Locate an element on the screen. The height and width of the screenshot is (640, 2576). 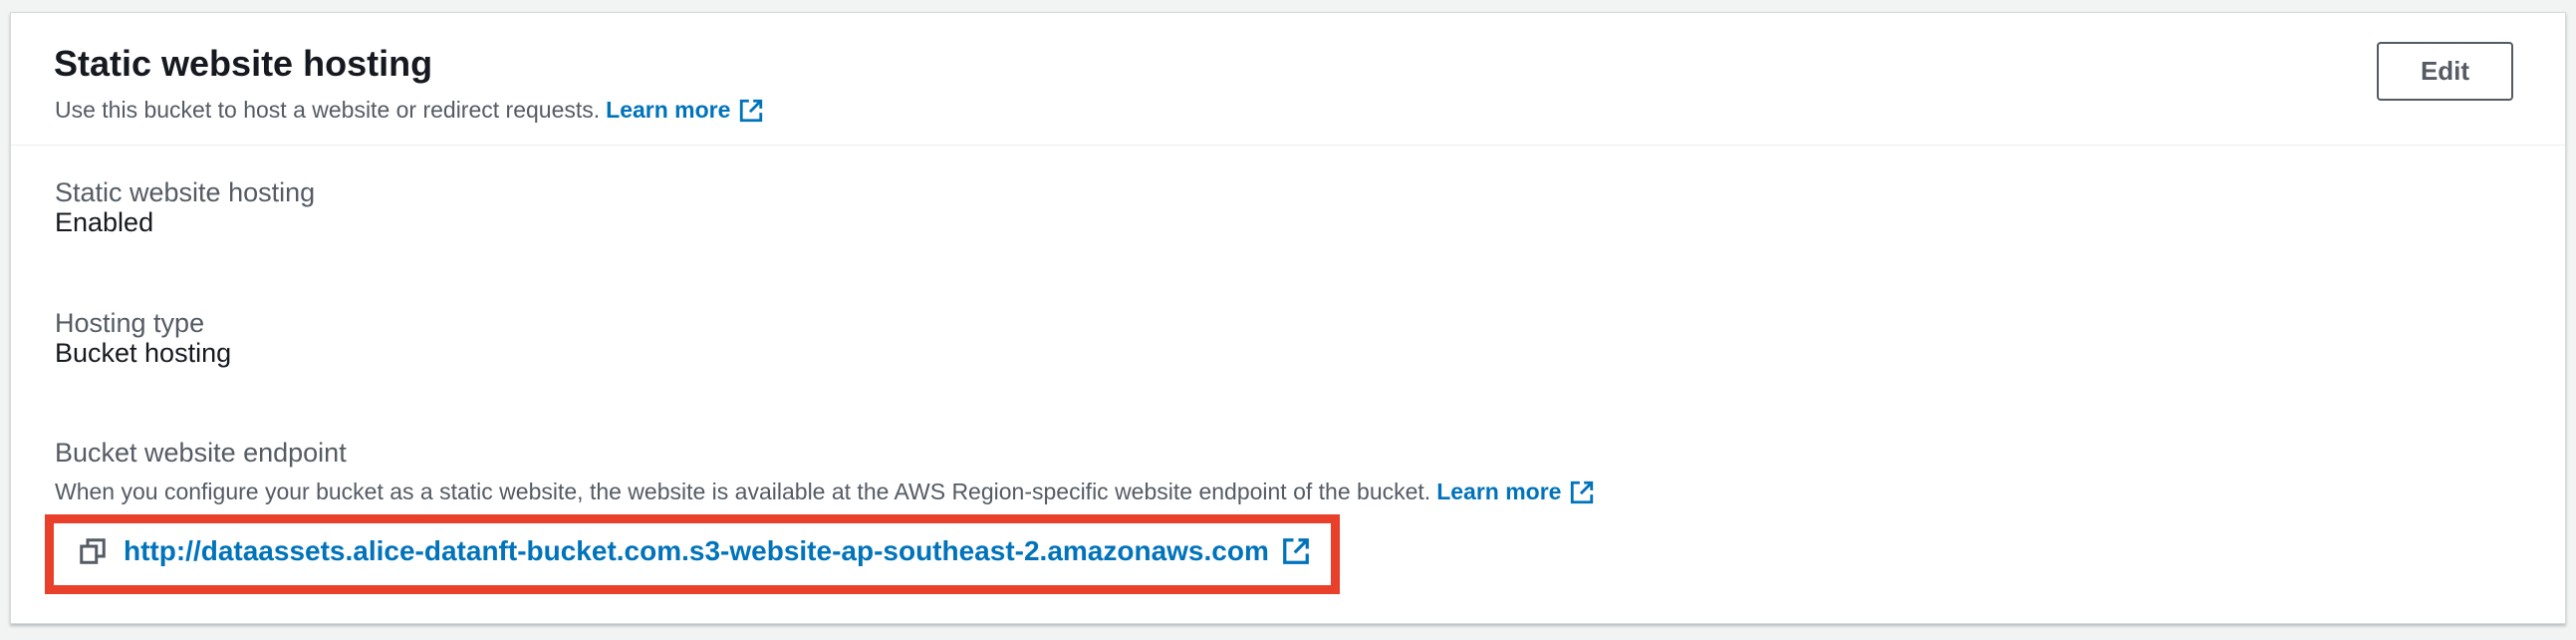
learn-more-label: Learn more is located at coordinates (668, 110).